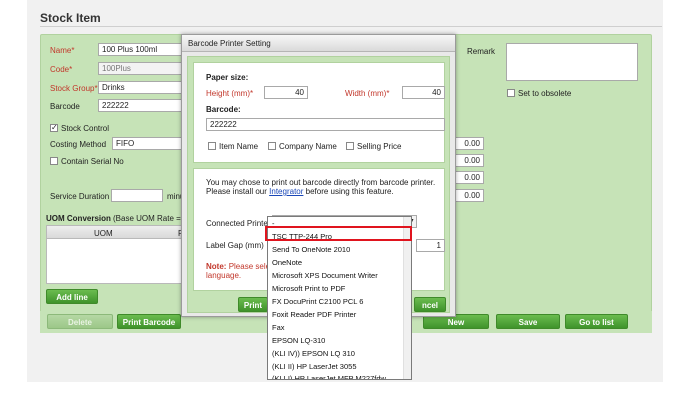  Describe the element at coordinates (350, 146) in the screenshot. I see `selling-price-checkbox` at that location.